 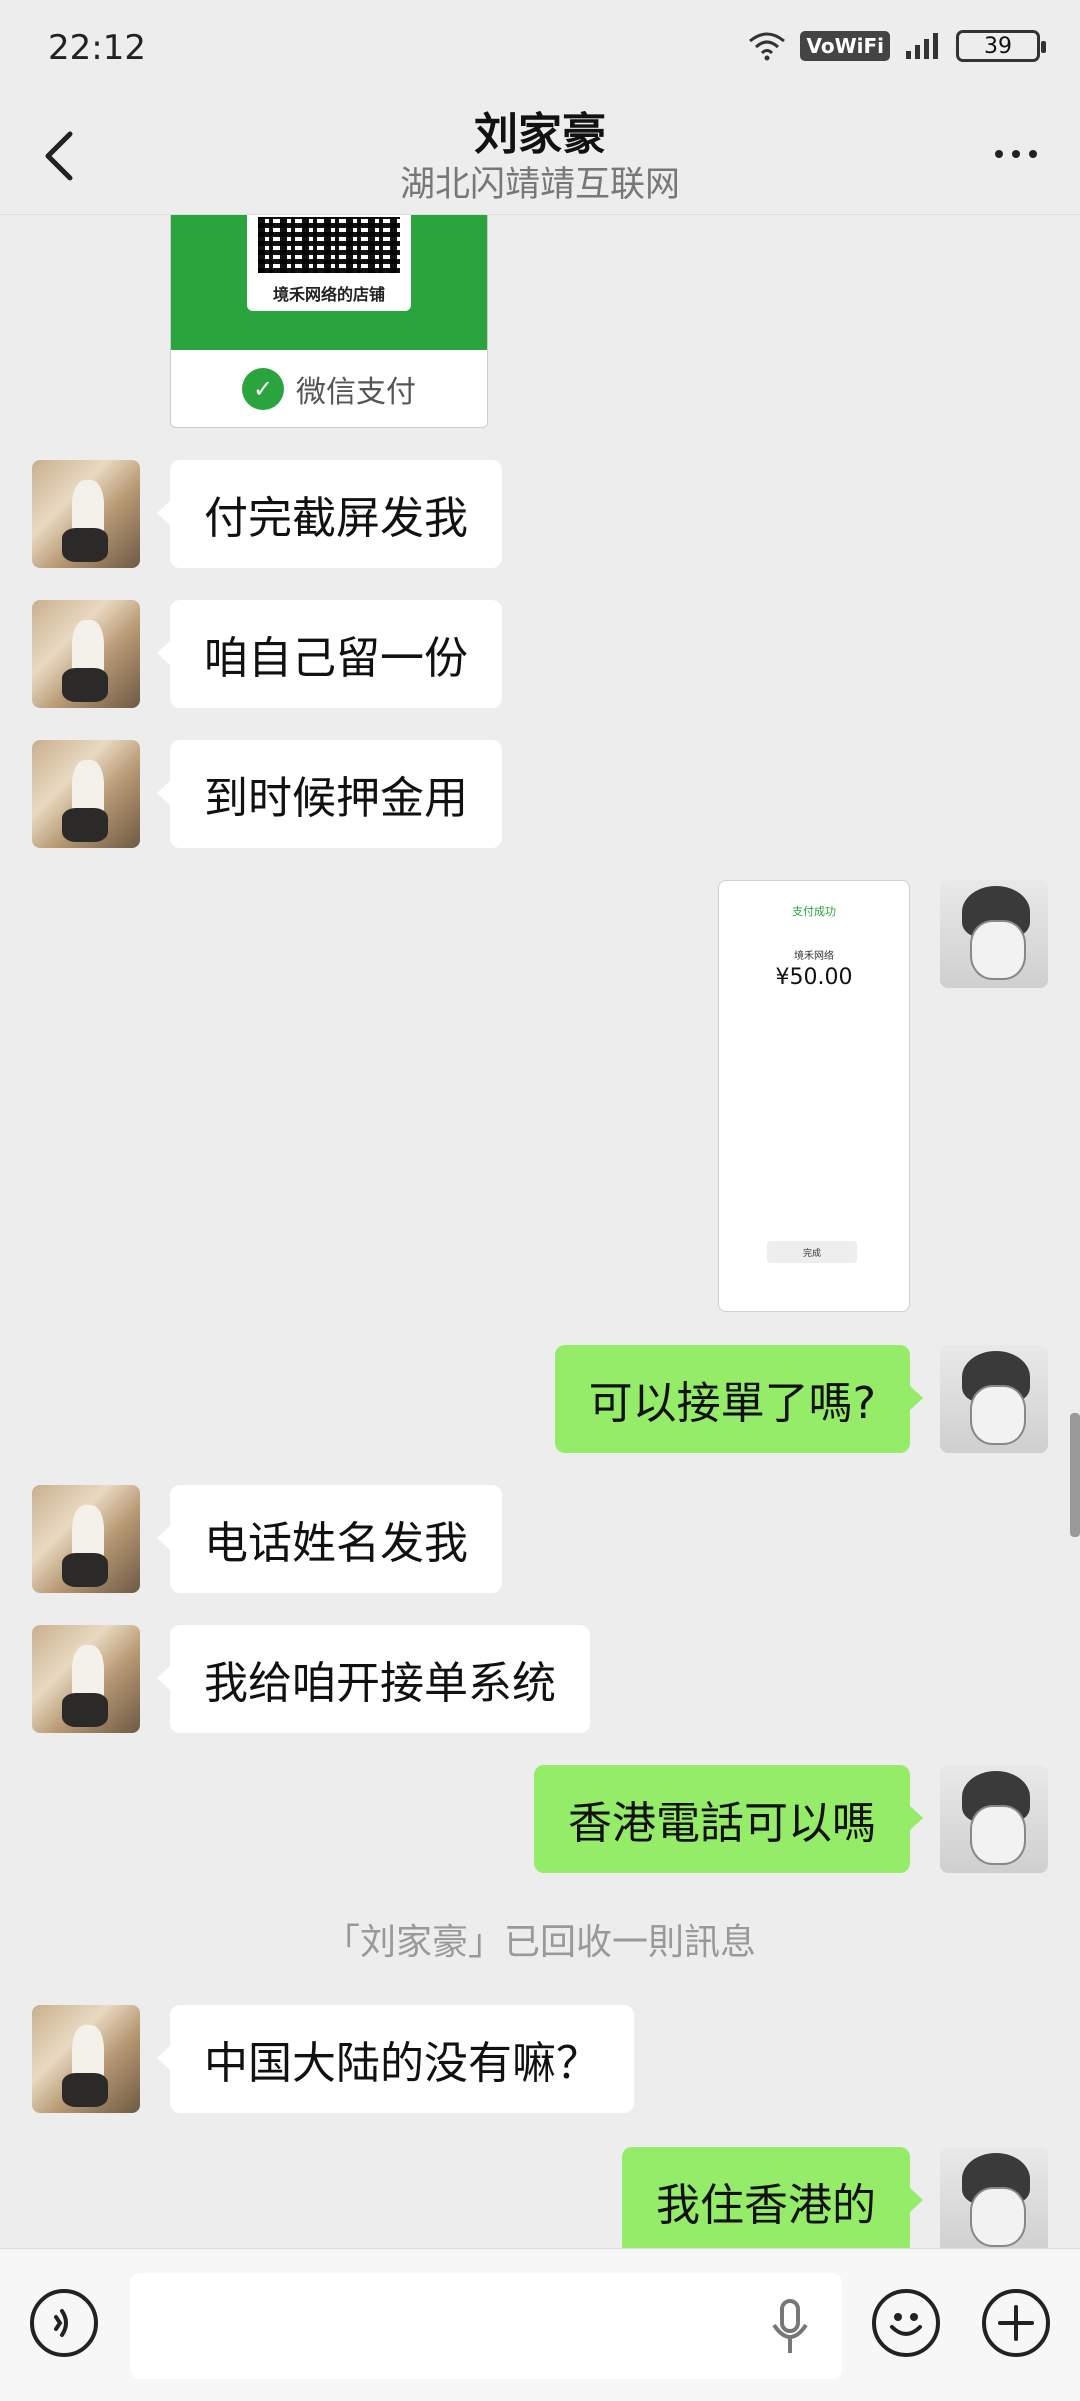 What do you see at coordinates (329, 654) in the screenshot?
I see `message-bubble-incoming: 咱自己留一份` at bounding box center [329, 654].